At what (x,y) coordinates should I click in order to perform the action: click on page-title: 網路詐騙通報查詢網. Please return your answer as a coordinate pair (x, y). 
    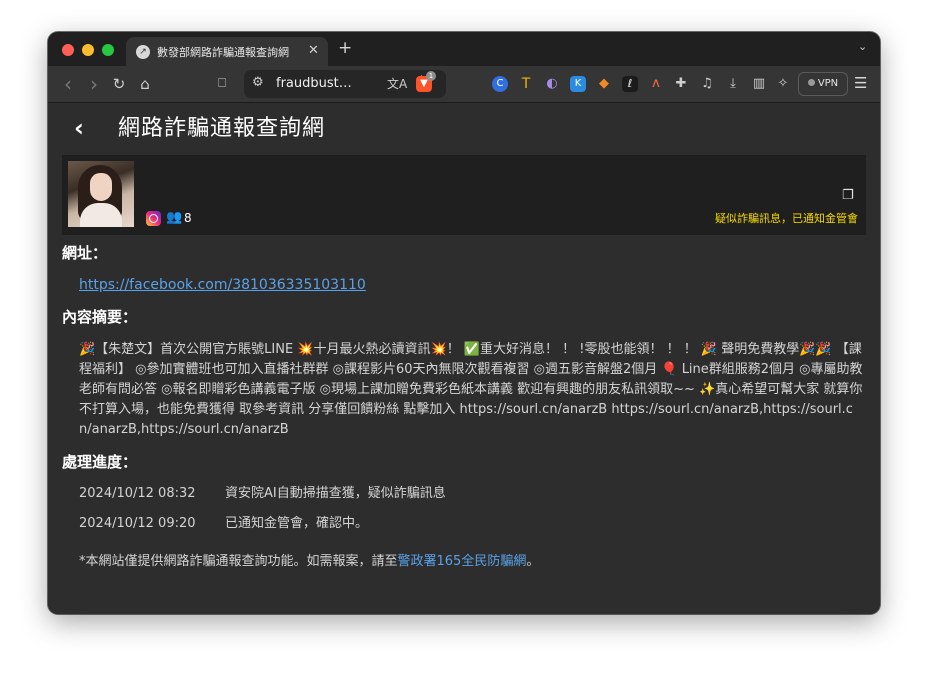
    Looking at the image, I should click on (222, 128).